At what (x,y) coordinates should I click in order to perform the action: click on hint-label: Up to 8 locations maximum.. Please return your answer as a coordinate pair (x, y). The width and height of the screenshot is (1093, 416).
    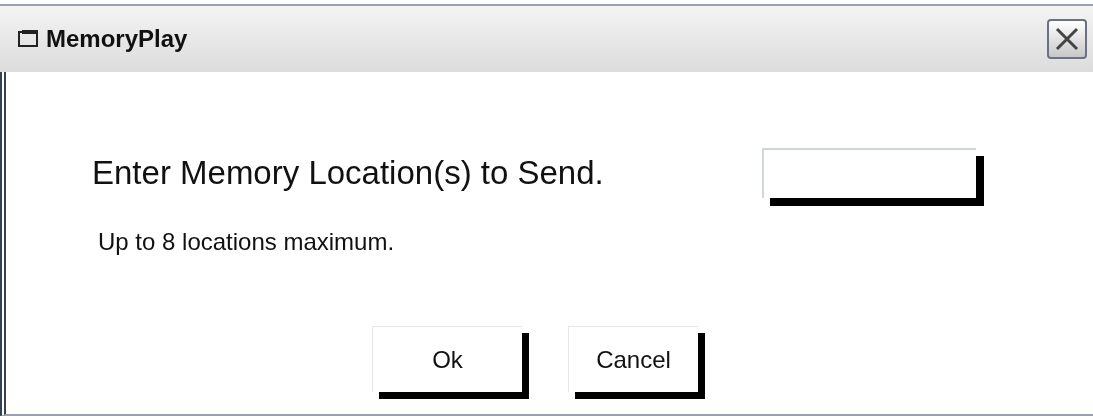
    Looking at the image, I should click on (247, 242).